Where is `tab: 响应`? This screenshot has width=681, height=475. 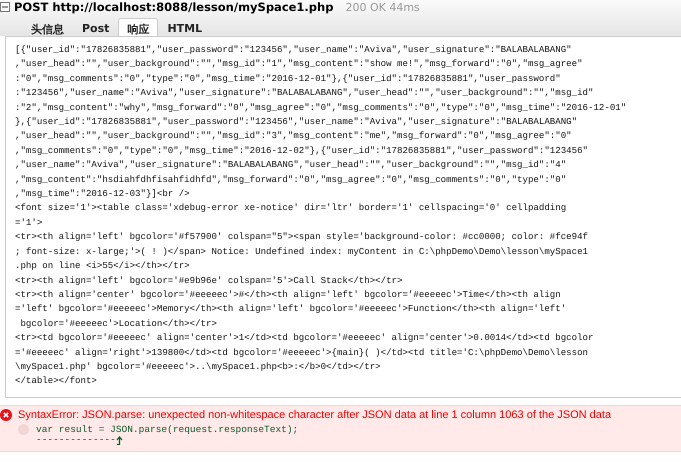
tab: 响应 is located at coordinates (138, 27).